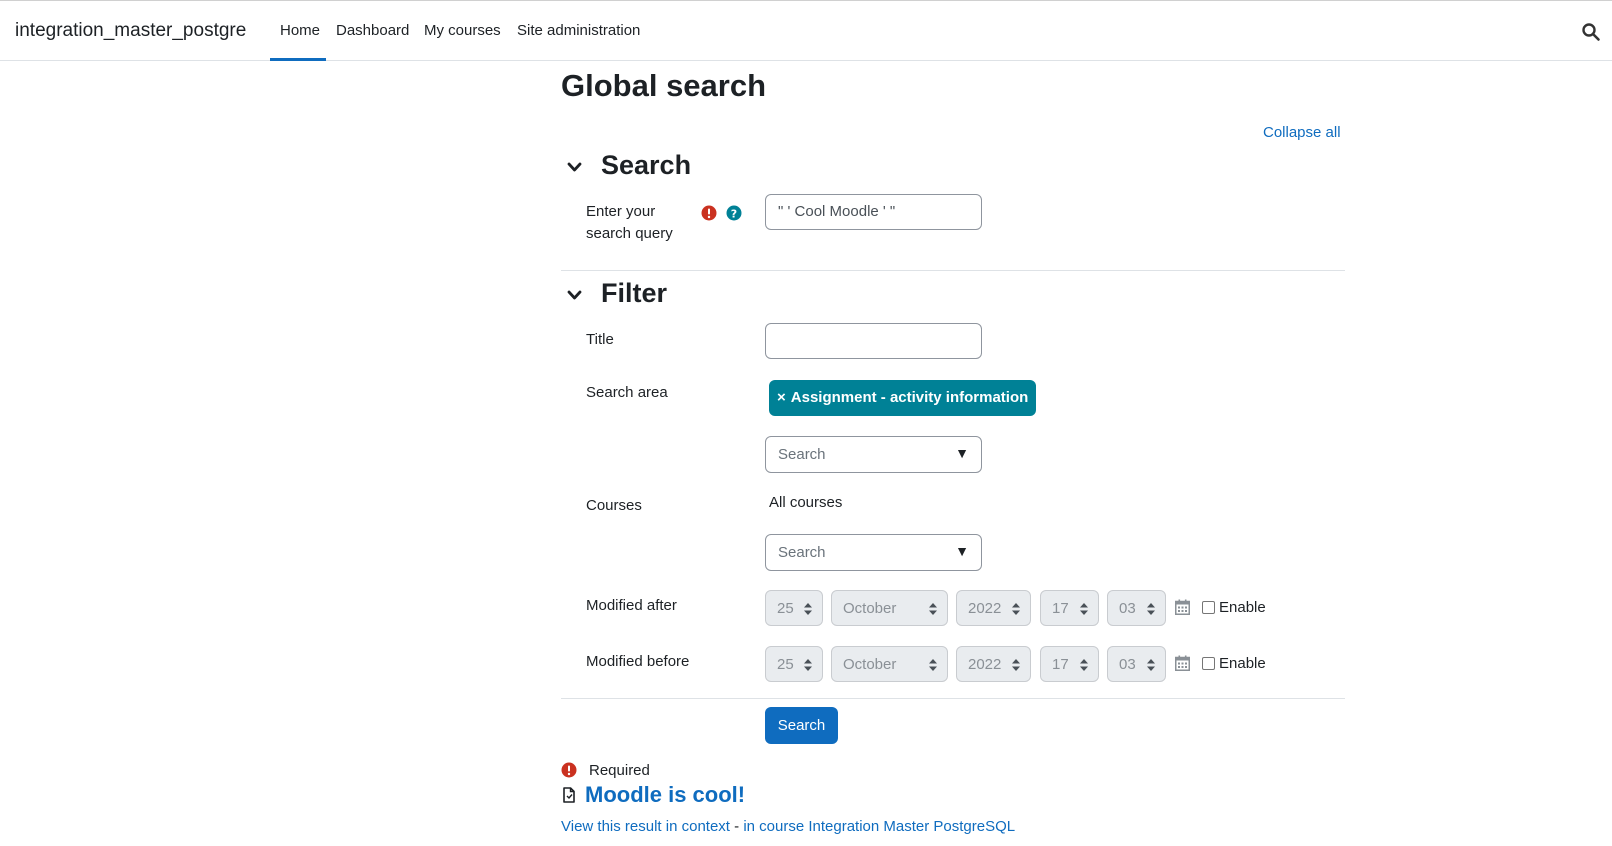 The width and height of the screenshot is (1612, 846). What do you see at coordinates (1302, 132) in the screenshot?
I see `collapse-all-link: Collapse all` at bounding box center [1302, 132].